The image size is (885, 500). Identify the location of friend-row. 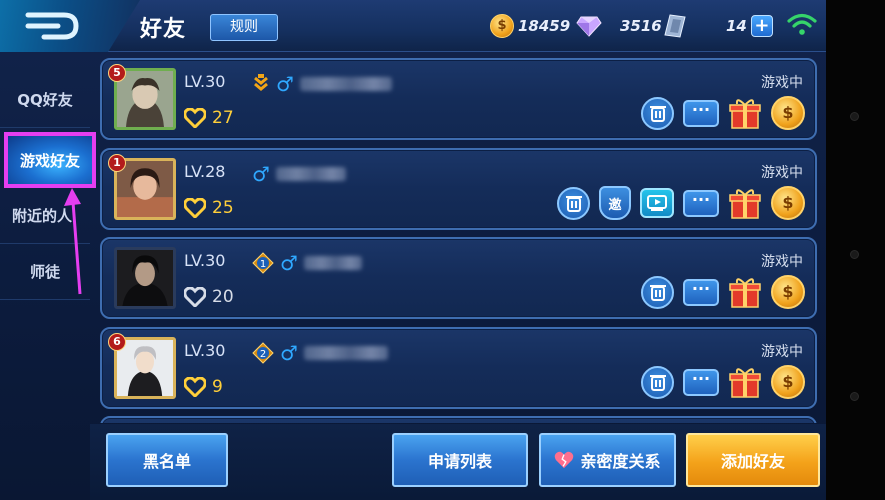
(458, 419).